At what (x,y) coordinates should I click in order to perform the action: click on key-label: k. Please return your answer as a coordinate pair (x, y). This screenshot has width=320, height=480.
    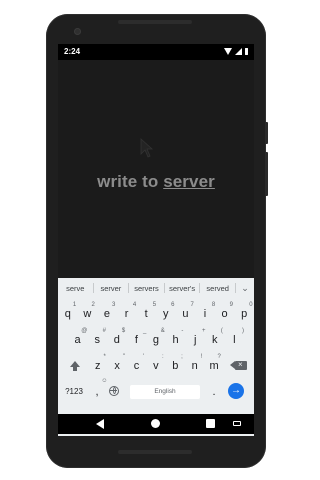
    Looking at the image, I should click on (215, 340).